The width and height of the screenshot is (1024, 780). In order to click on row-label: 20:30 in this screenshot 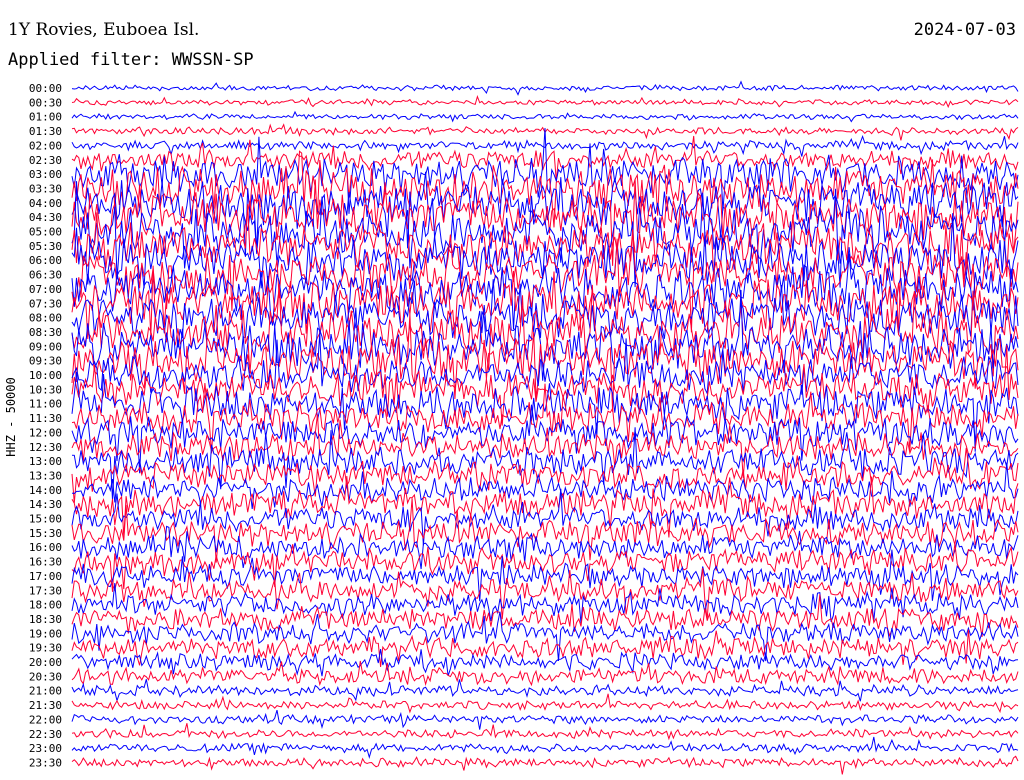, I will do `click(45, 676)`.